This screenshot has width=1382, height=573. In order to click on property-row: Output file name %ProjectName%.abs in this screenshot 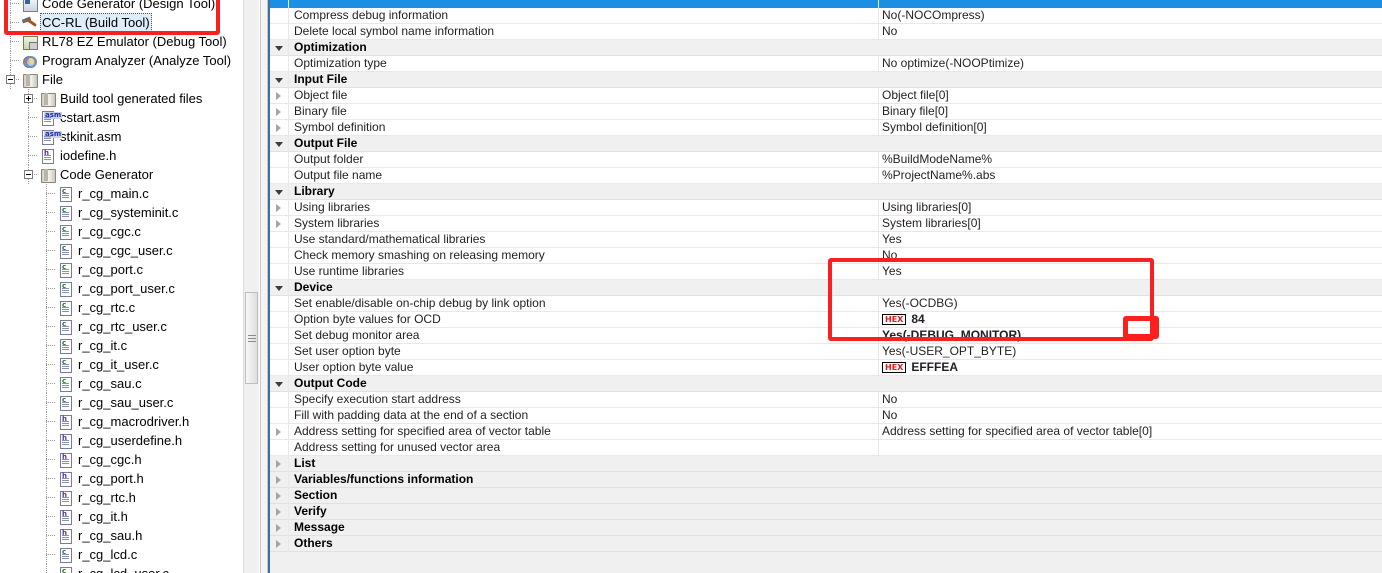, I will do `click(826, 176)`.